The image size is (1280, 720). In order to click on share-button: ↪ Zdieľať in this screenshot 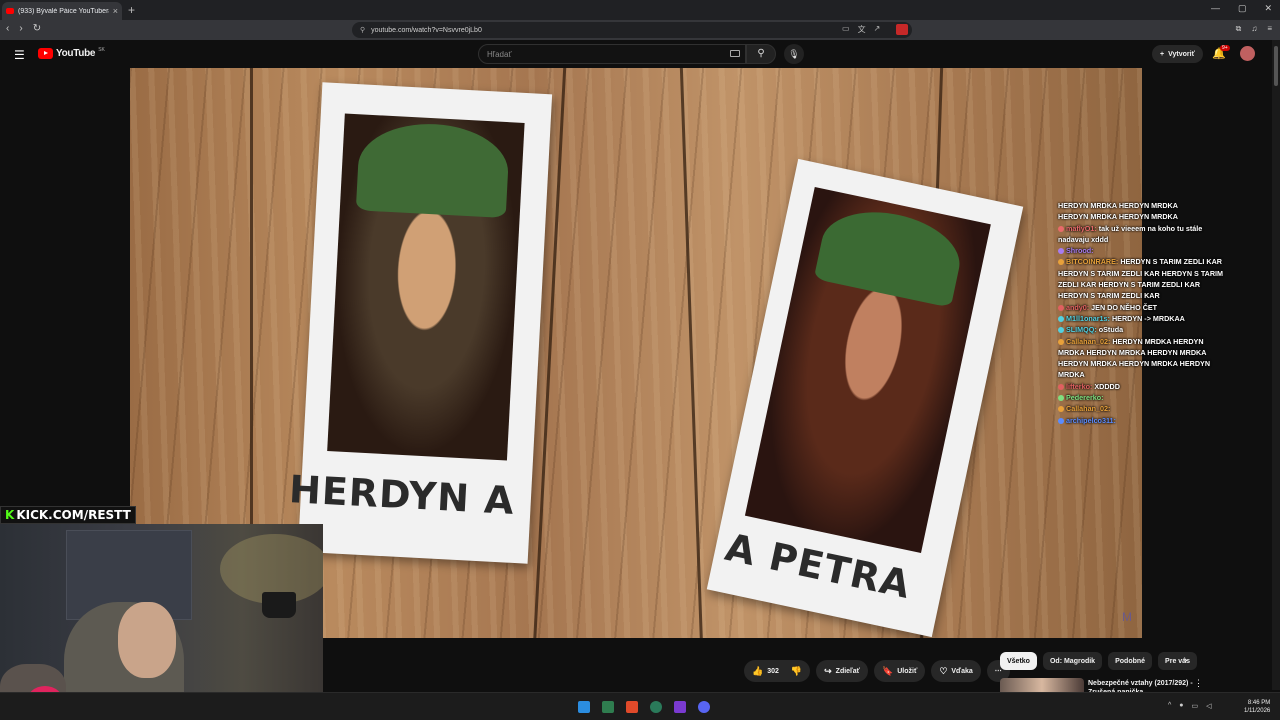, I will do `click(842, 671)`.